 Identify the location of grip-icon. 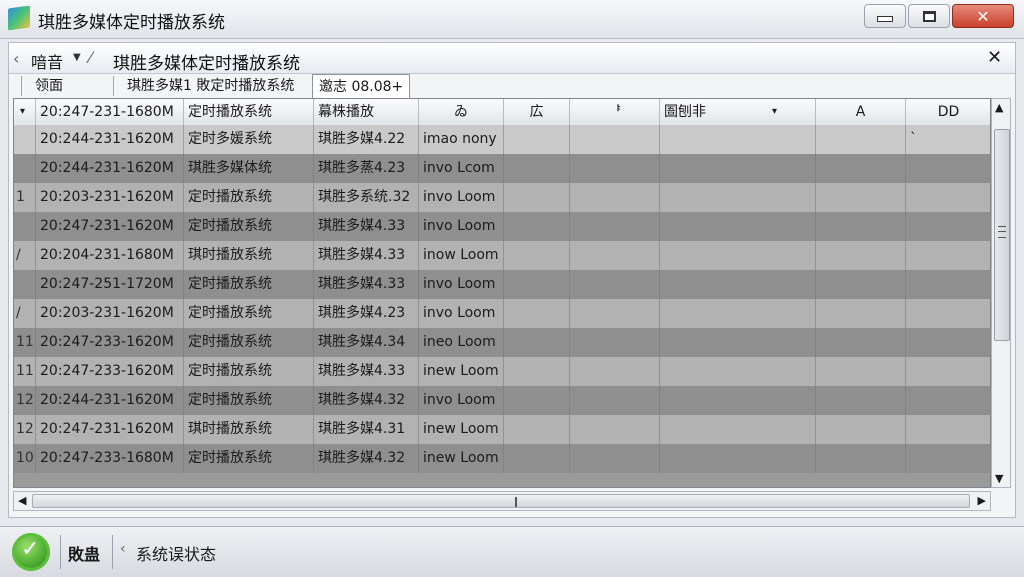
(516, 502).